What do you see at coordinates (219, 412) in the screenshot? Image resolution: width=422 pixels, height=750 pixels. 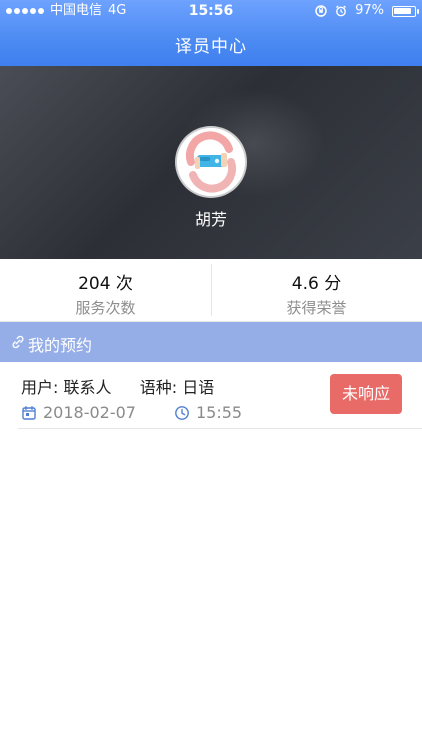 I see `appointment-time: 15:55` at bounding box center [219, 412].